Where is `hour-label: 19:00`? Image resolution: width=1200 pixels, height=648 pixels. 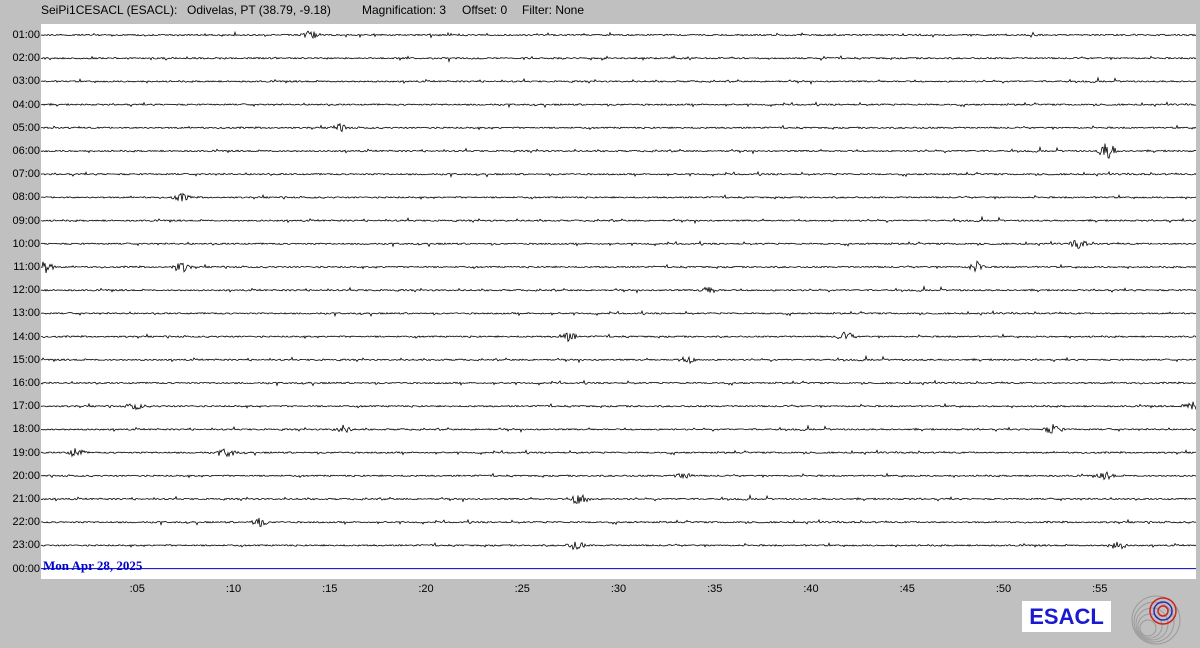
hour-label: 19:00 is located at coordinates (26, 452).